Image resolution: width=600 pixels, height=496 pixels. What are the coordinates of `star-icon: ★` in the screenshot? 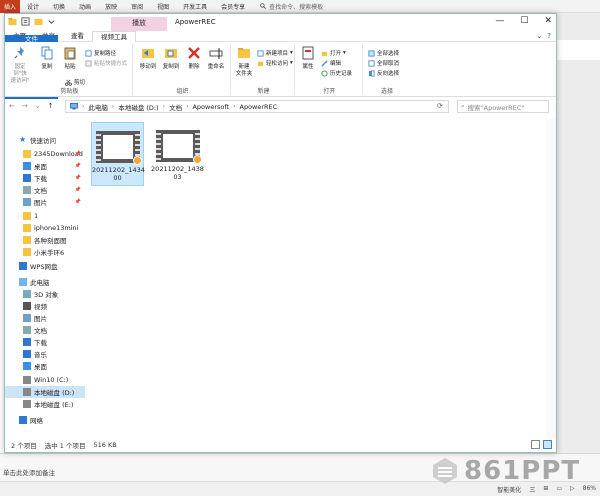 It's located at (23, 139).